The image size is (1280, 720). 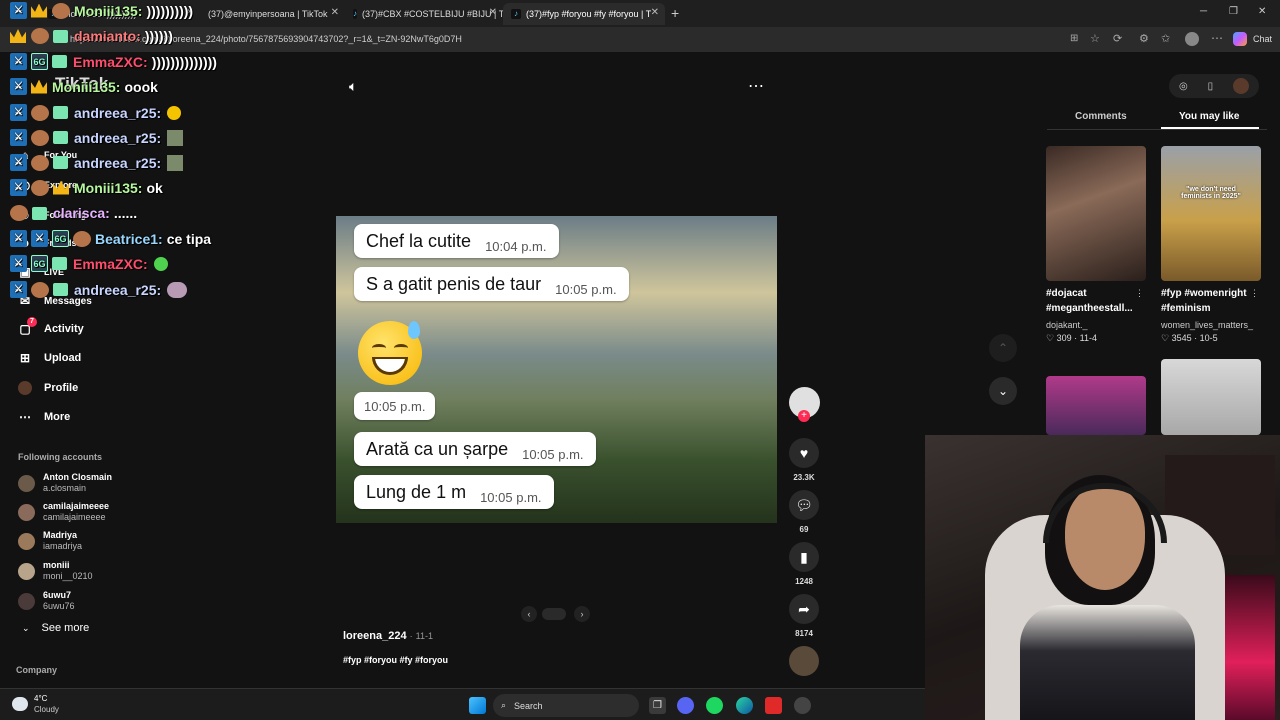 What do you see at coordinates (44, 417) in the screenshot?
I see `nav-more: ⋯ More` at bounding box center [44, 417].